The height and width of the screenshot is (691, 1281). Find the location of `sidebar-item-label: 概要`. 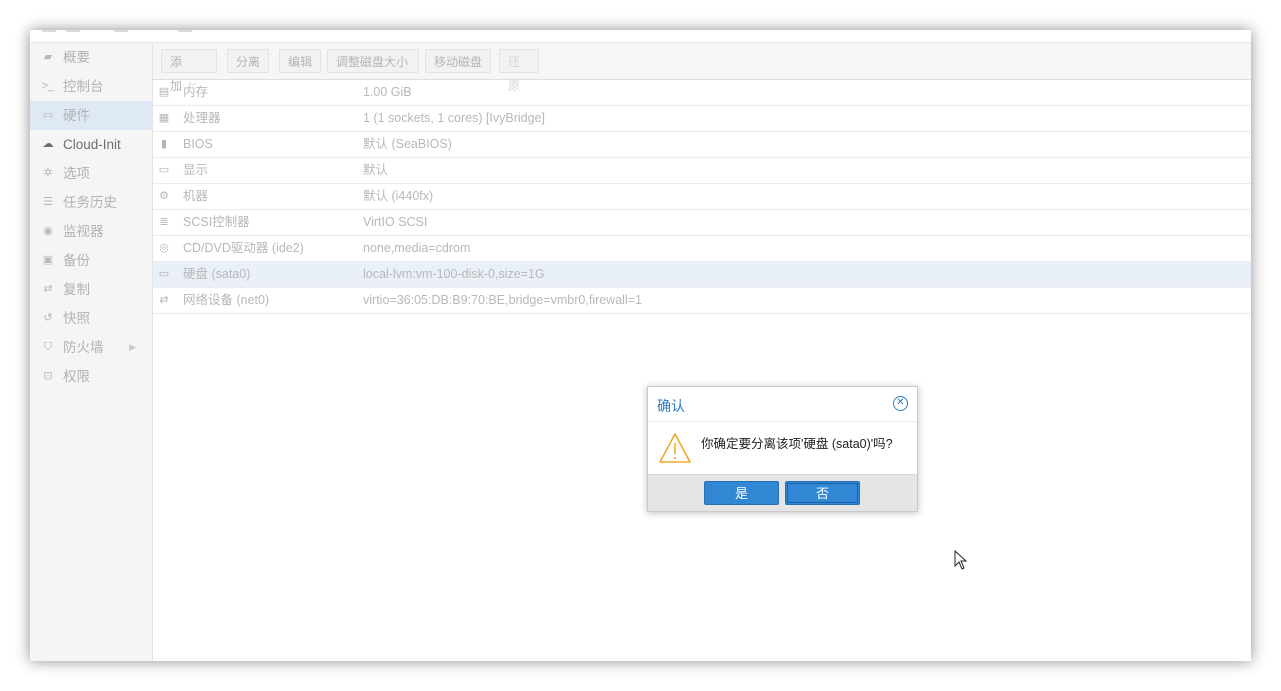

sidebar-item-label: 概要 is located at coordinates (76, 57).